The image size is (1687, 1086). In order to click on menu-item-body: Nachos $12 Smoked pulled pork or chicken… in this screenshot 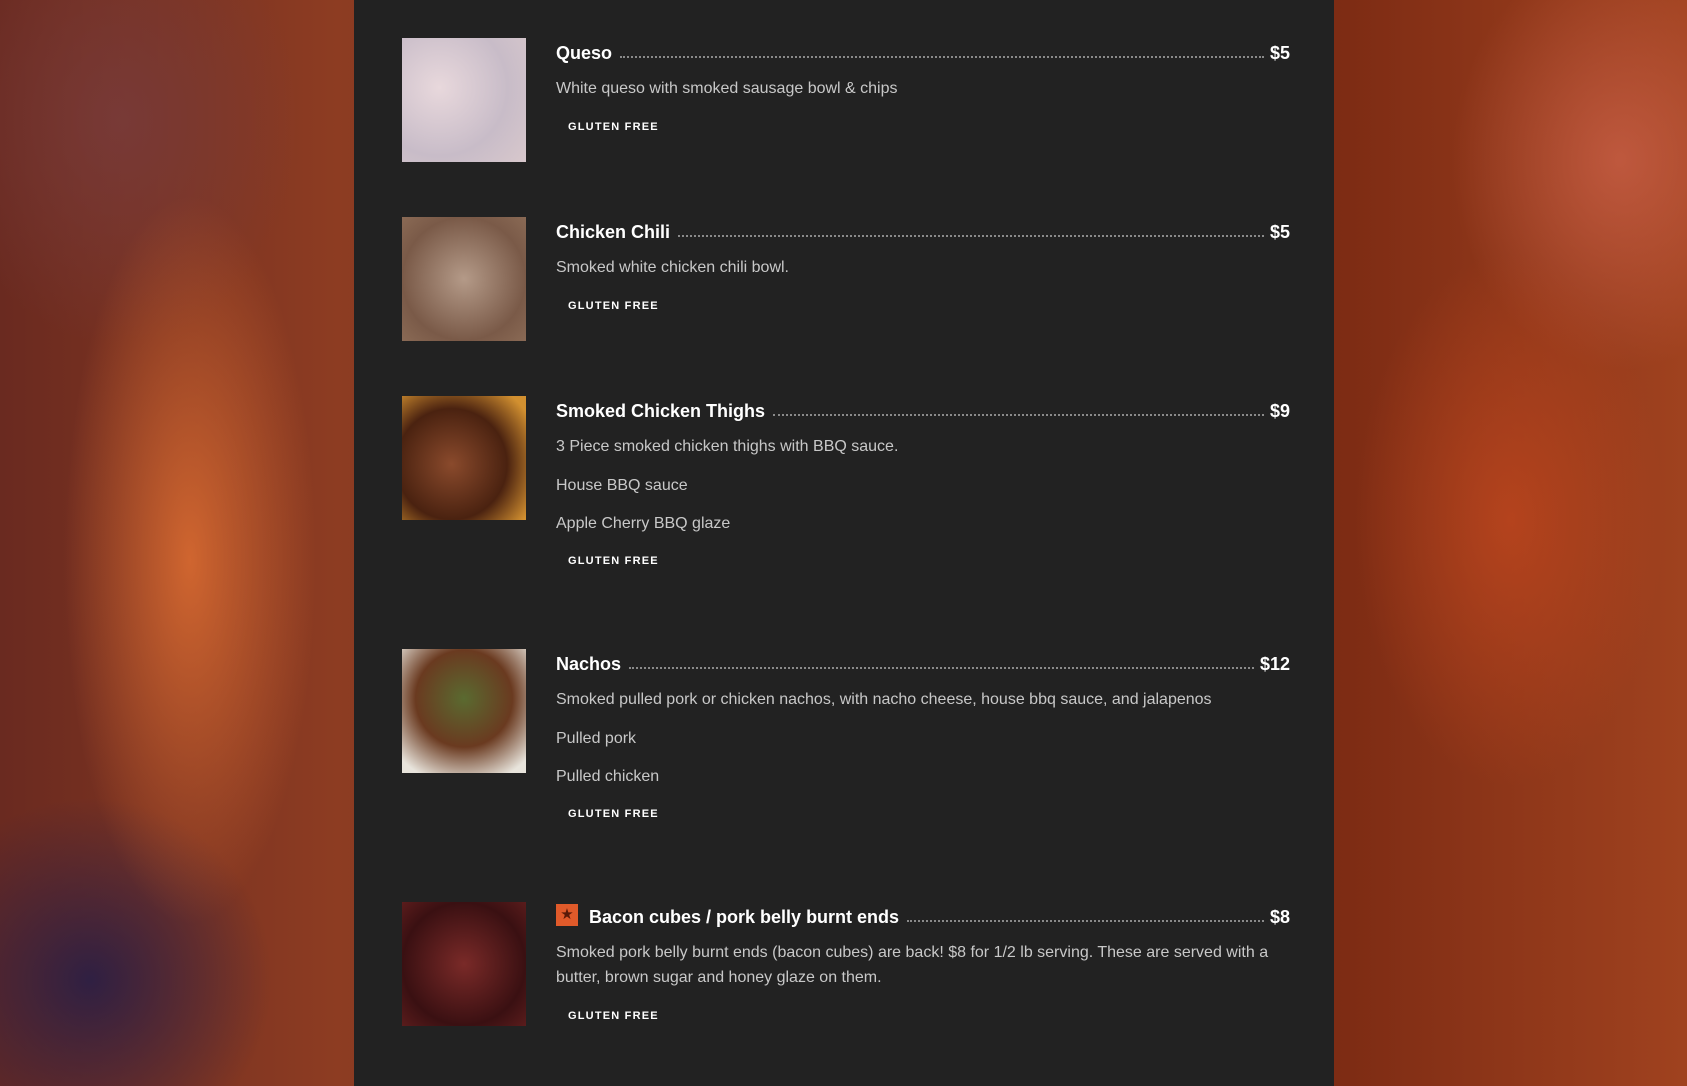, I will do `click(923, 735)`.